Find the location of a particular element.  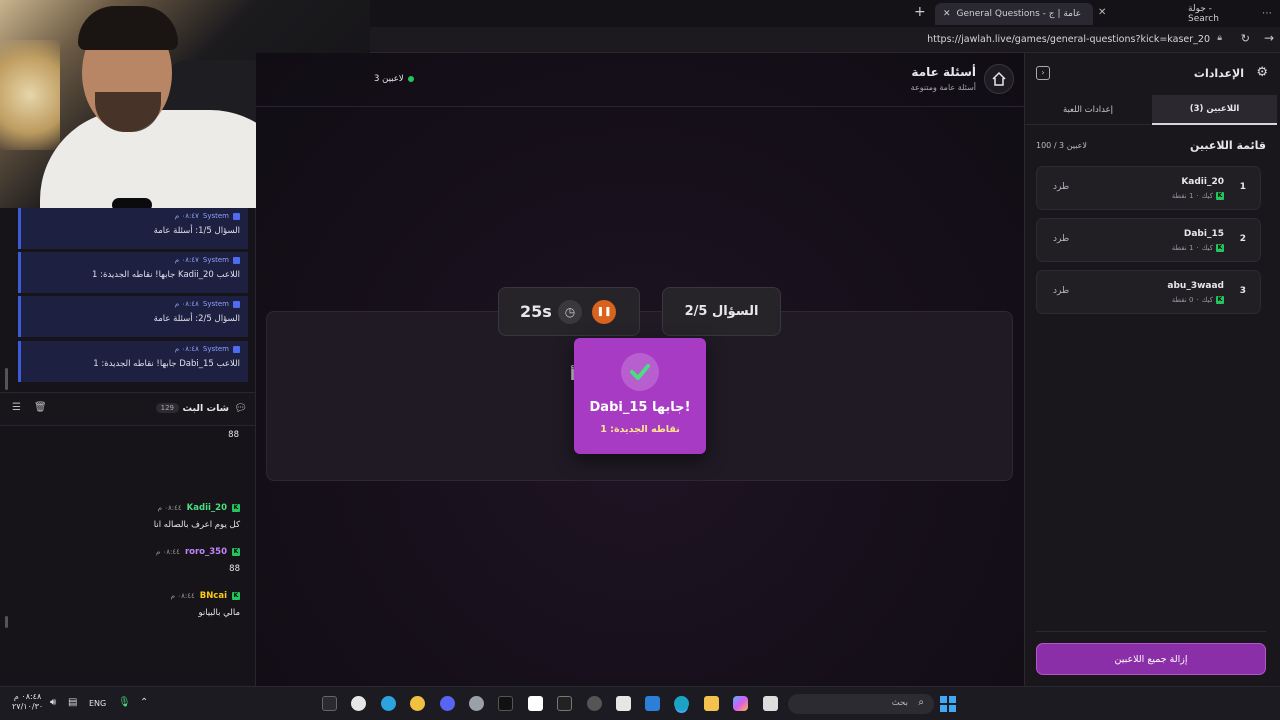

folder-icon is located at coordinates (711, 703).